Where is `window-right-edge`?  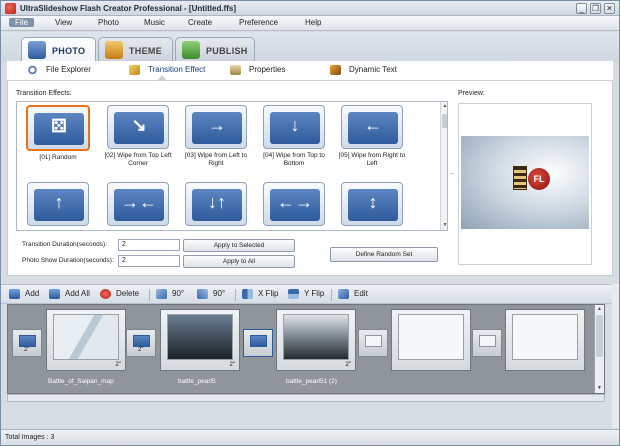 window-right-edge is located at coordinates (615, 356).